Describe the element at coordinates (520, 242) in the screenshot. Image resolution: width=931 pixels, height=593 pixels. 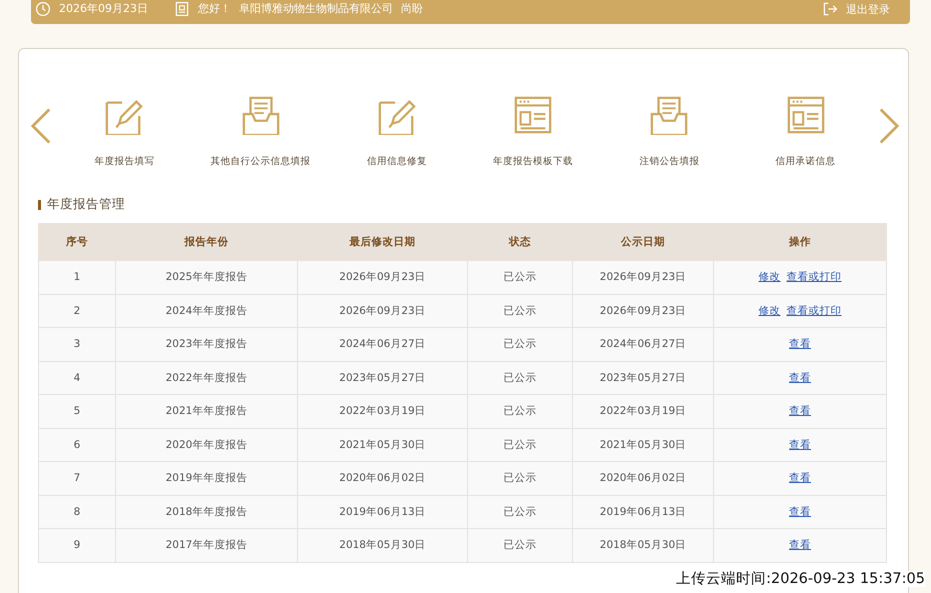
I see `column-header: 状态` at that location.